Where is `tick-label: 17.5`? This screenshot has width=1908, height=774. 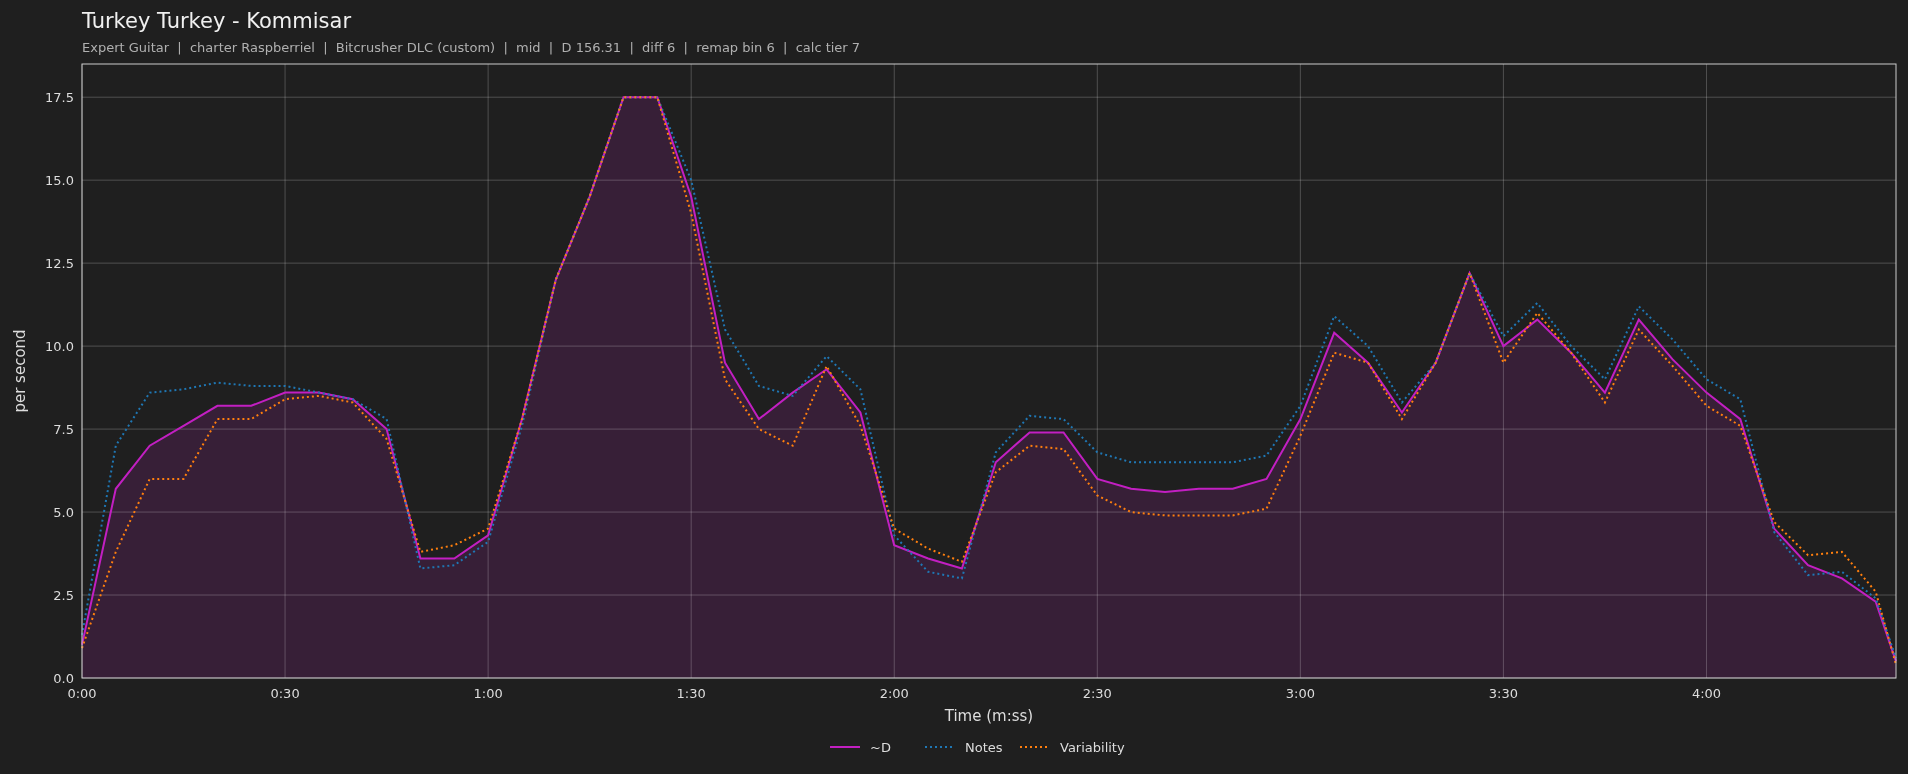
tick-label: 17.5 is located at coordinates (59, 98).